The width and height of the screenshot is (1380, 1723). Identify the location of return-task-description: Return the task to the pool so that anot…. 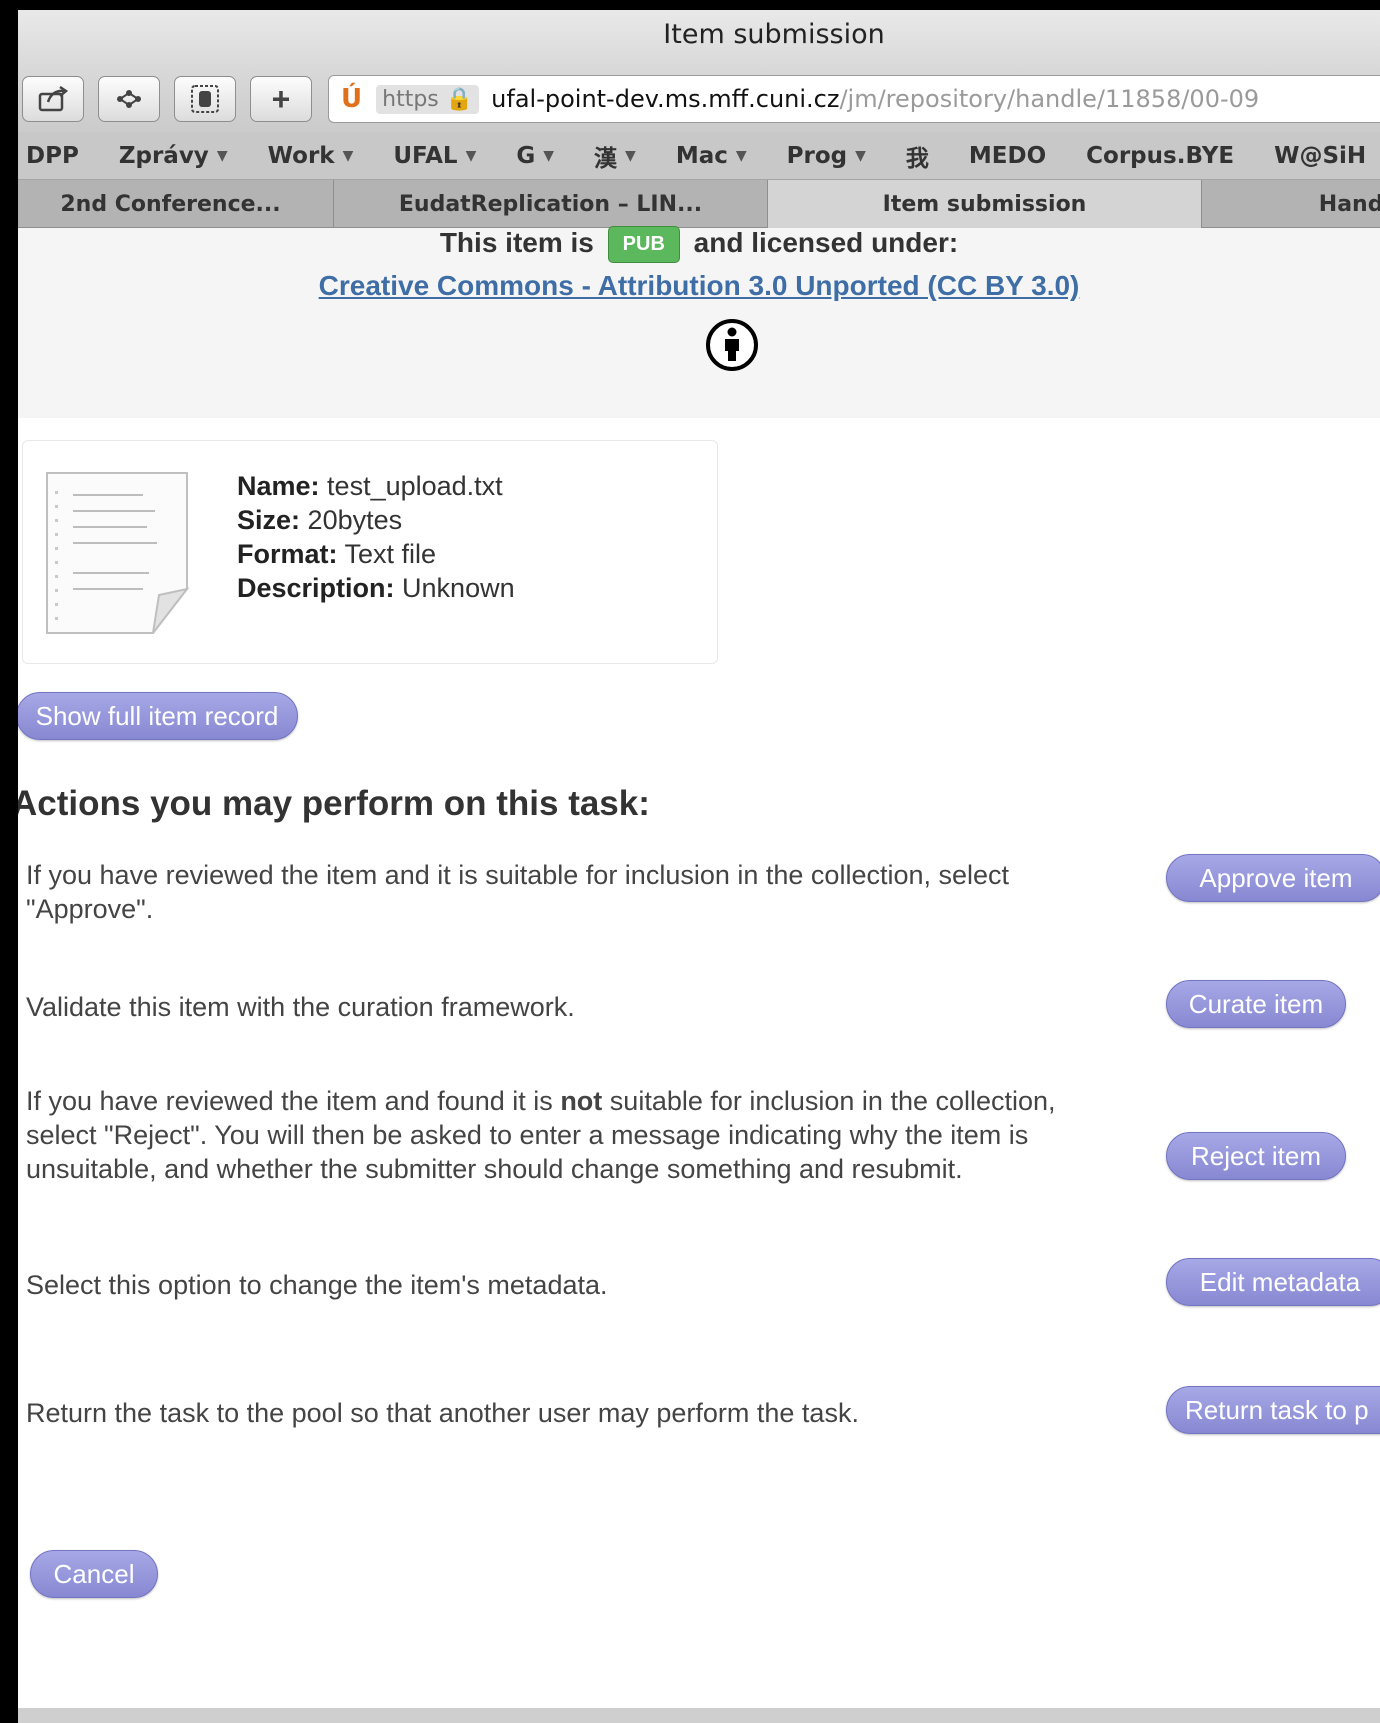
(442, 1413).